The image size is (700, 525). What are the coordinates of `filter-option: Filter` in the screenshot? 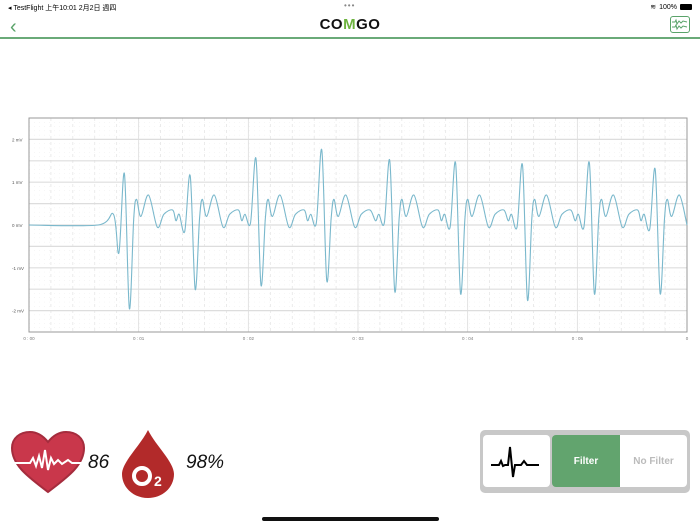 It's located at (586, 461).